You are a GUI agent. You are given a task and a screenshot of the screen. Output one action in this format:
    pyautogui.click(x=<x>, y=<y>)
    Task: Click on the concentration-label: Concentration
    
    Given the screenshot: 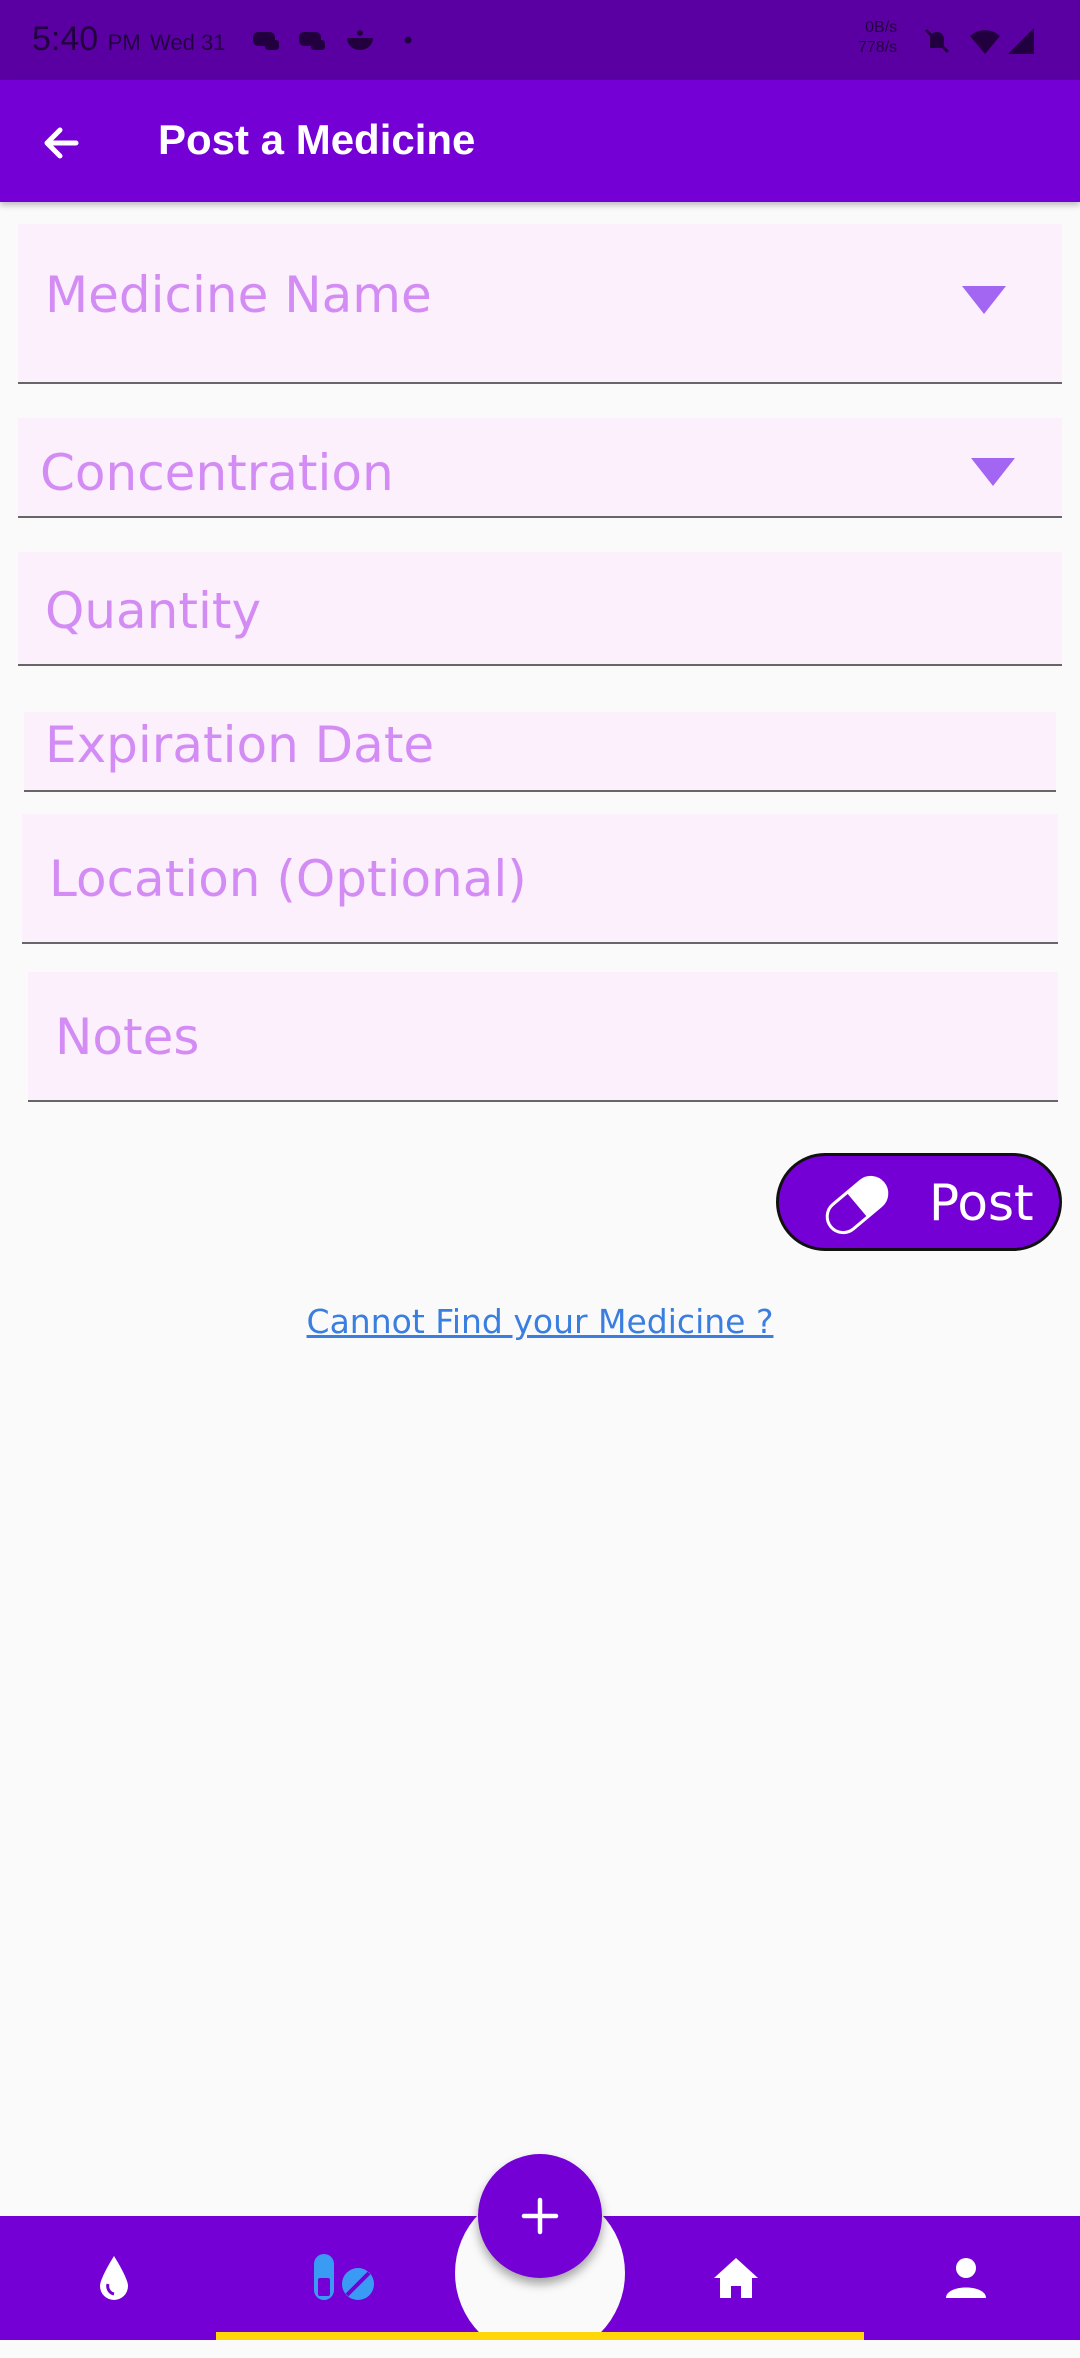 What is the action you would take?
    pyautogui.click(x=217, y=473)
    